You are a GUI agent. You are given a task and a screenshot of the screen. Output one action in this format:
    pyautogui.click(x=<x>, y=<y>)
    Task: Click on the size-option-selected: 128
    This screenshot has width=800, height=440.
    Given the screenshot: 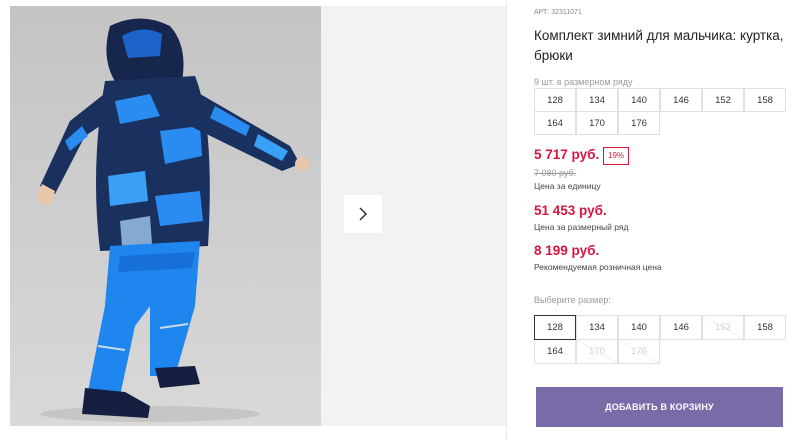 What is the action you would take?
    pyautogui.click(x=555, y=327)
    